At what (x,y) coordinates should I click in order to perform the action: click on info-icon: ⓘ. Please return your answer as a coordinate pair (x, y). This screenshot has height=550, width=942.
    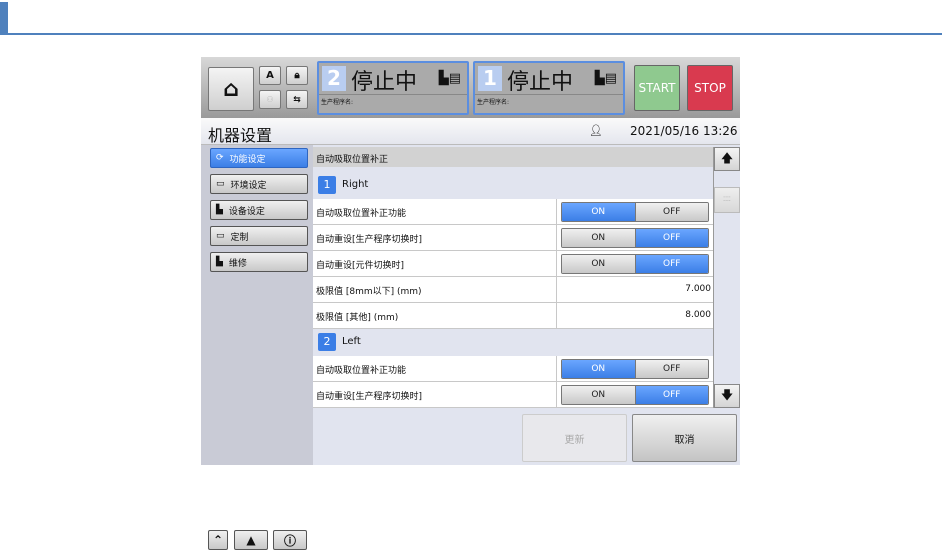
    Looking at the image, I should click on (289, 540).